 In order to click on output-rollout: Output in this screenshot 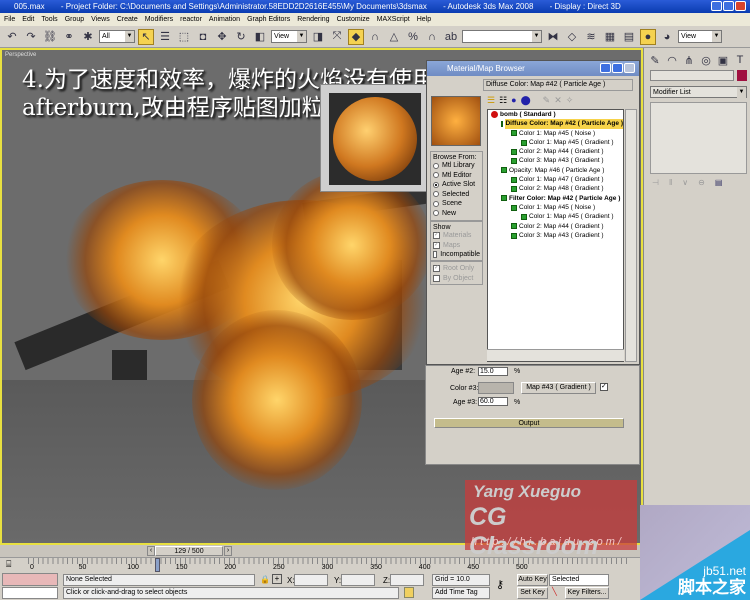, I will do `click(529, 423)`.